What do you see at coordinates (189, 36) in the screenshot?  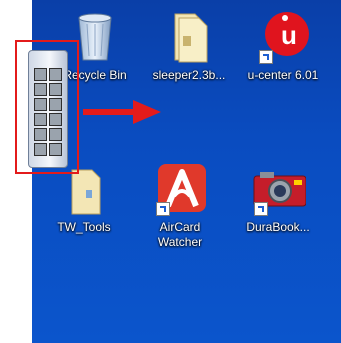 I see `folder-icon` at bounding box center [189, 36].